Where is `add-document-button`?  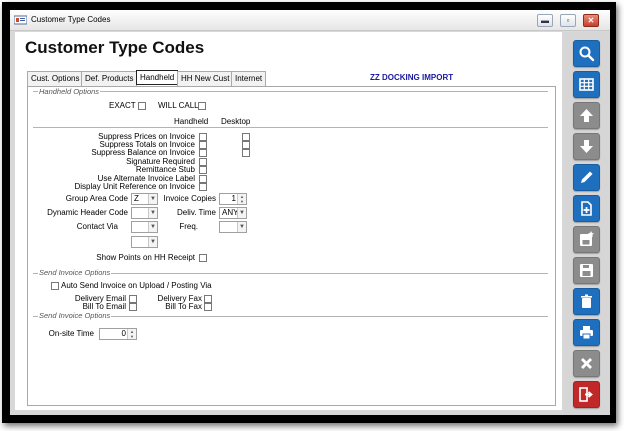 add-document-button is located at coordinates (586, 208).